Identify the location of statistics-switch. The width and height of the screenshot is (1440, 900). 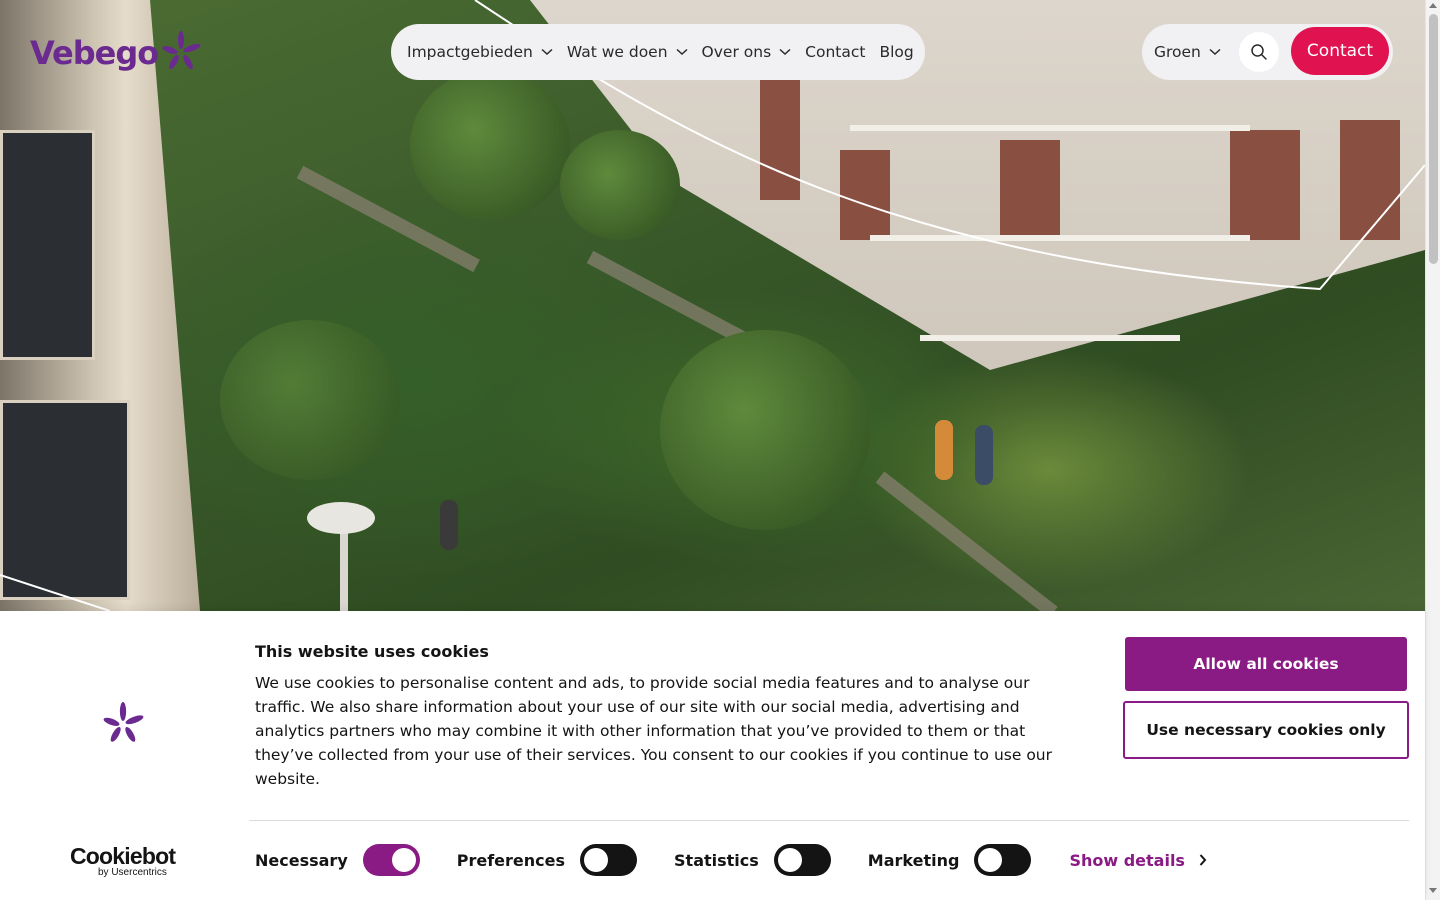
(802, 860).